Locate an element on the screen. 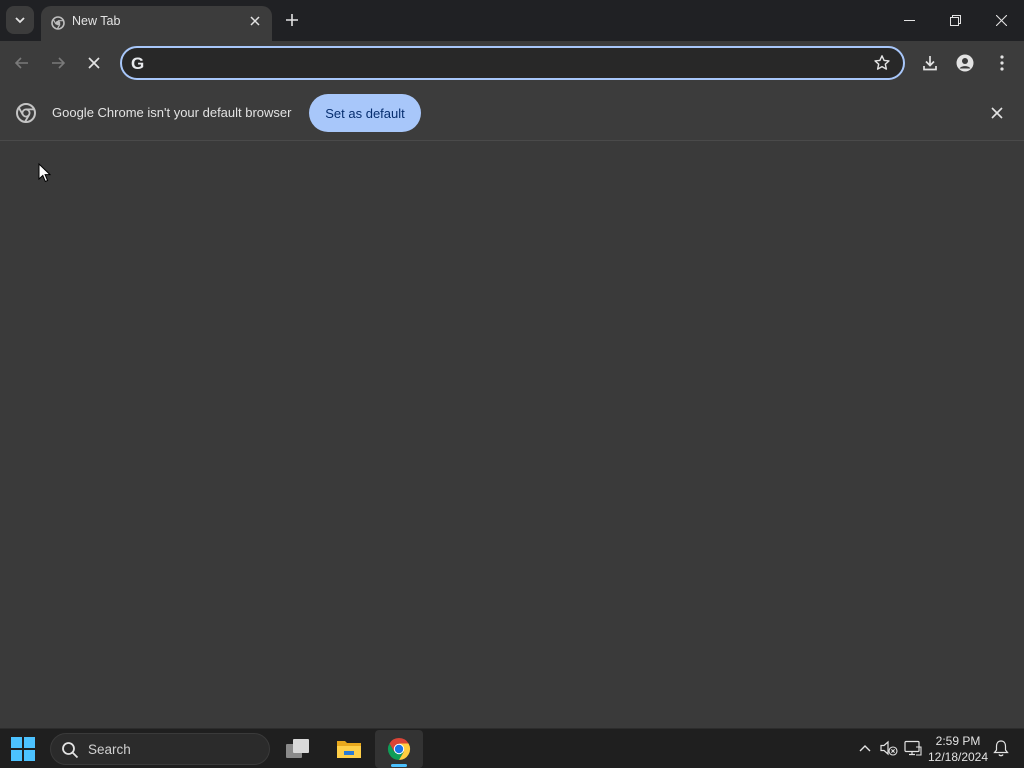 The width and height of the screenshot is (1024, 768). menu-button is located at coordinates (1002, 63).